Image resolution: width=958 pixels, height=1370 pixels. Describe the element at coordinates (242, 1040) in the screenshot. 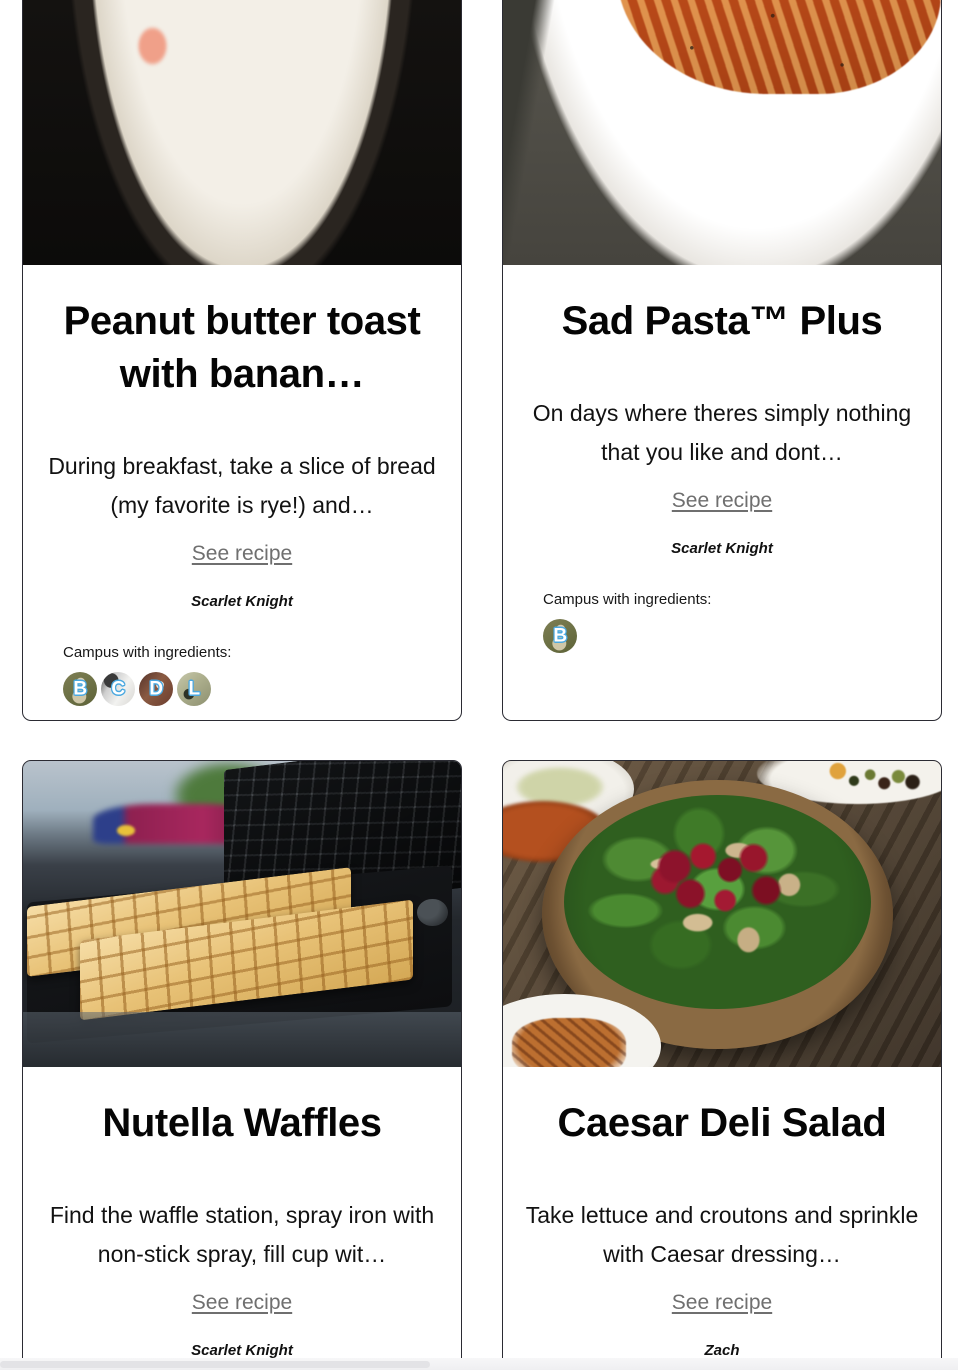

I see `waffle-counter-surface` at that location.